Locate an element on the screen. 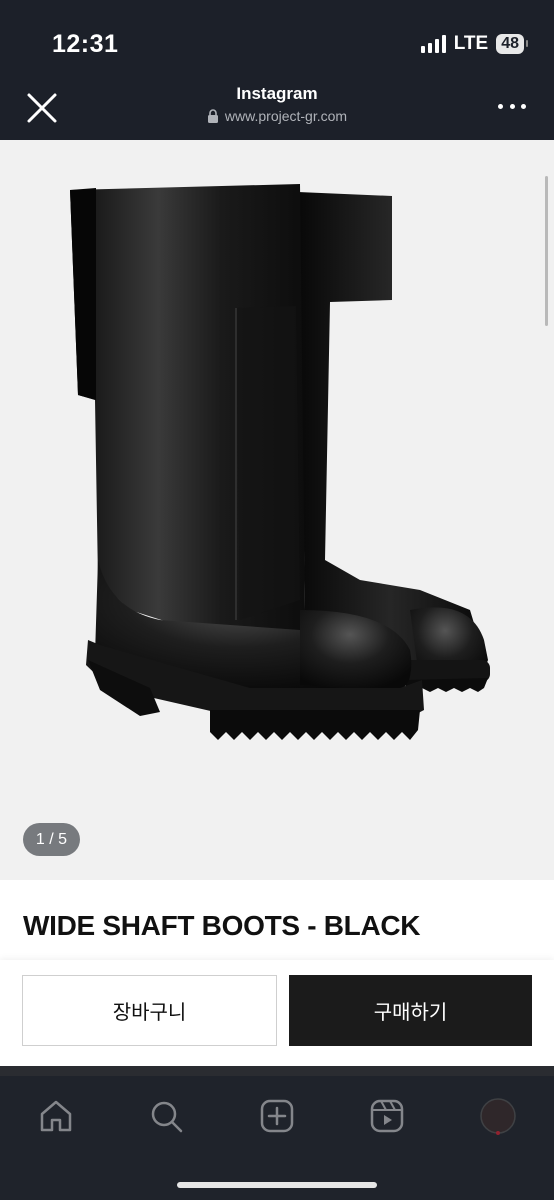  status-time: 12:31 is located at coordinates (85, 44).